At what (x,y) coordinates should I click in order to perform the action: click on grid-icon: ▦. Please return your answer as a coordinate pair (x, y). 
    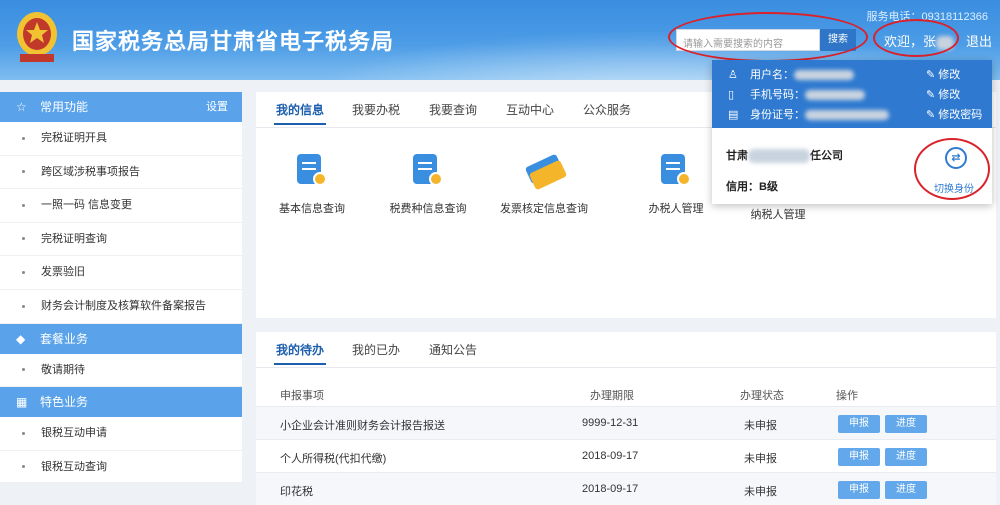
    Looking at the image, I should click on (22, 402).